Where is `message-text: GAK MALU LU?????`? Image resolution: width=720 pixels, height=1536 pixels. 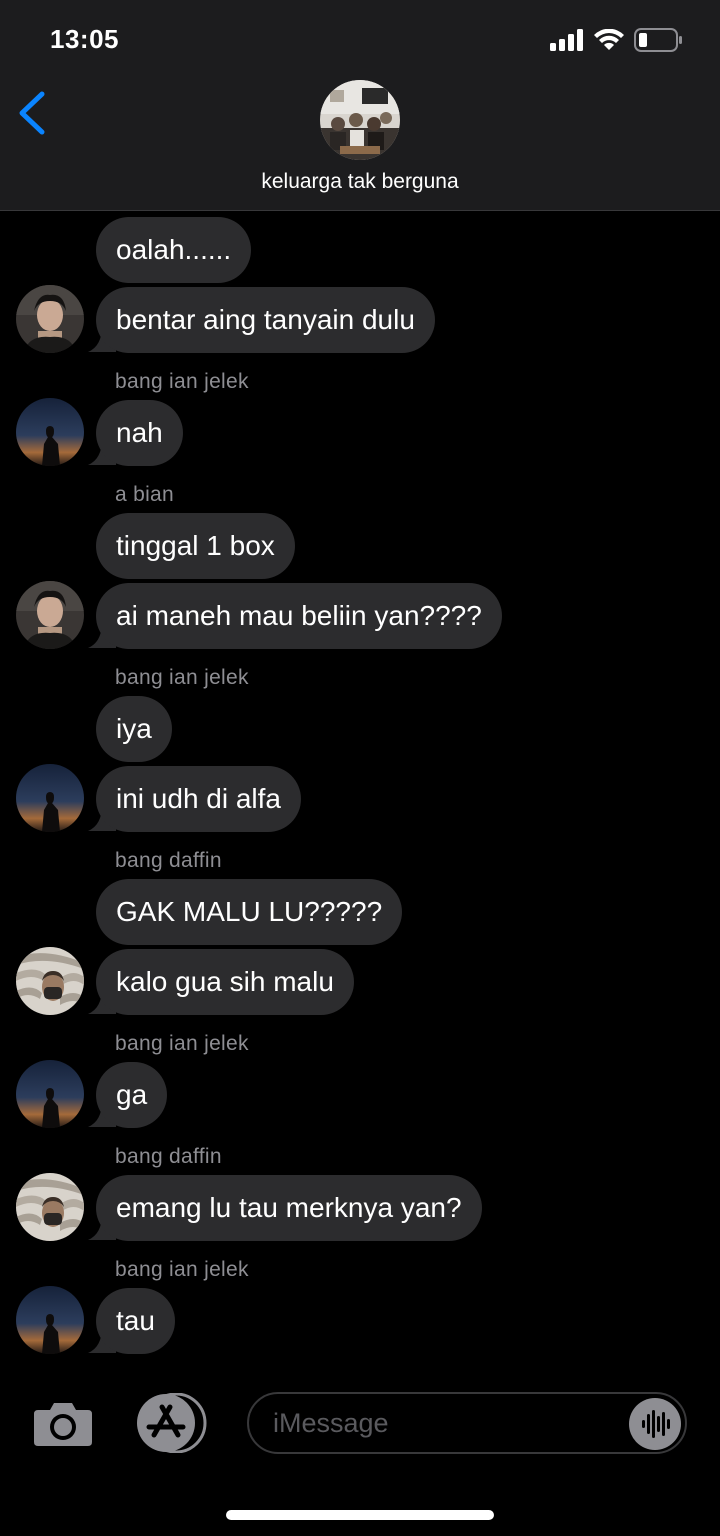
message-text: GAK MALU LU????? is located at coordinates (249, 911).